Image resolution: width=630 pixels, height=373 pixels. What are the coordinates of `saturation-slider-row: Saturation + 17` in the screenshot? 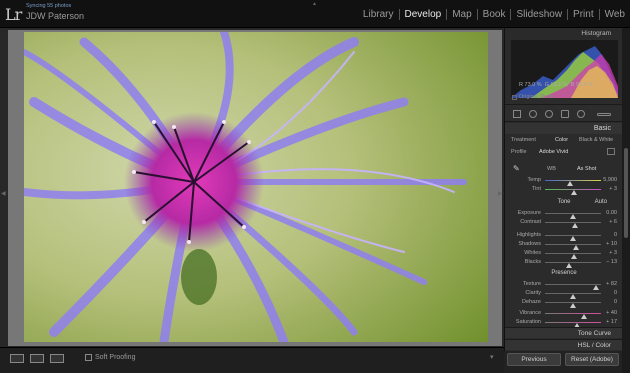 It's located at (564, 323).